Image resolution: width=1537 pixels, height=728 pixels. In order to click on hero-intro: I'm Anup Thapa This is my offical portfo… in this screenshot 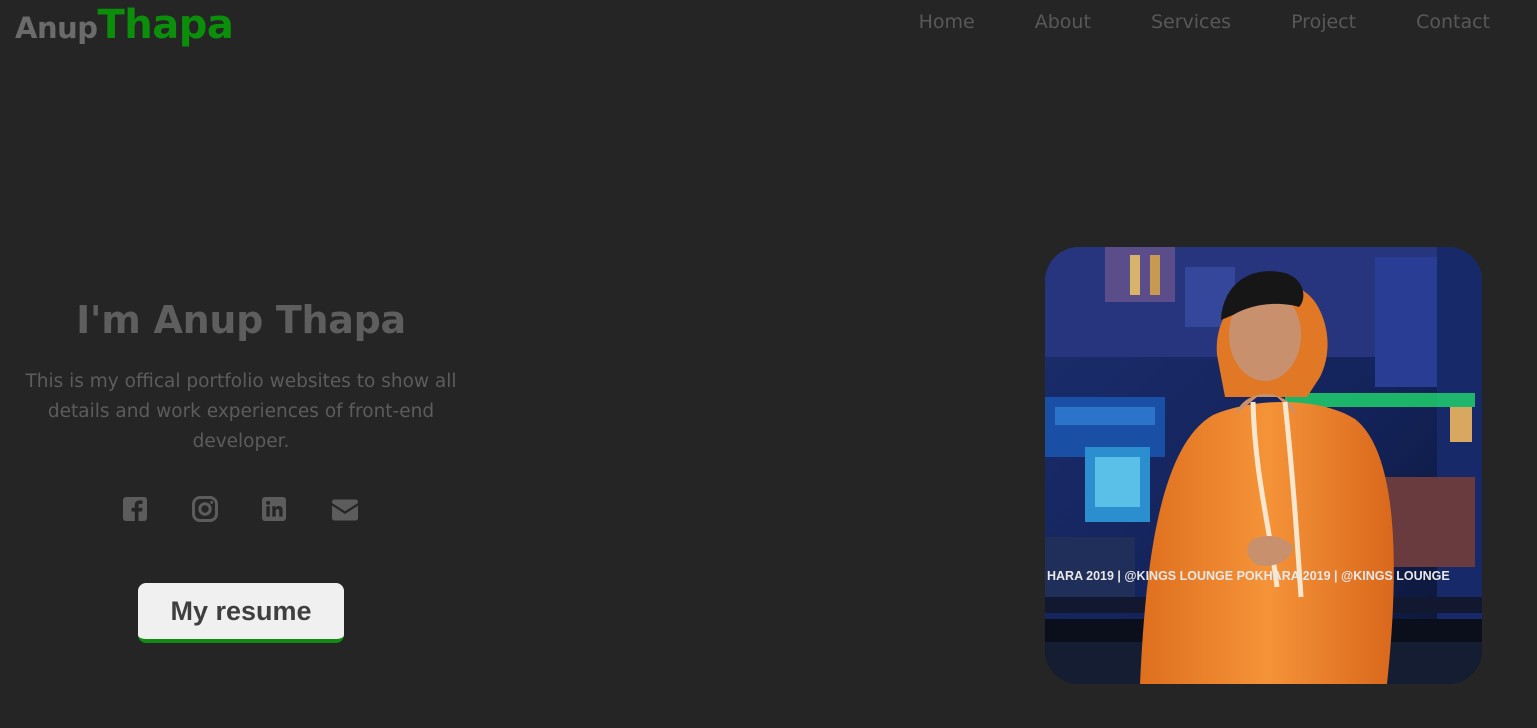, I will do `click(241, 376)`.